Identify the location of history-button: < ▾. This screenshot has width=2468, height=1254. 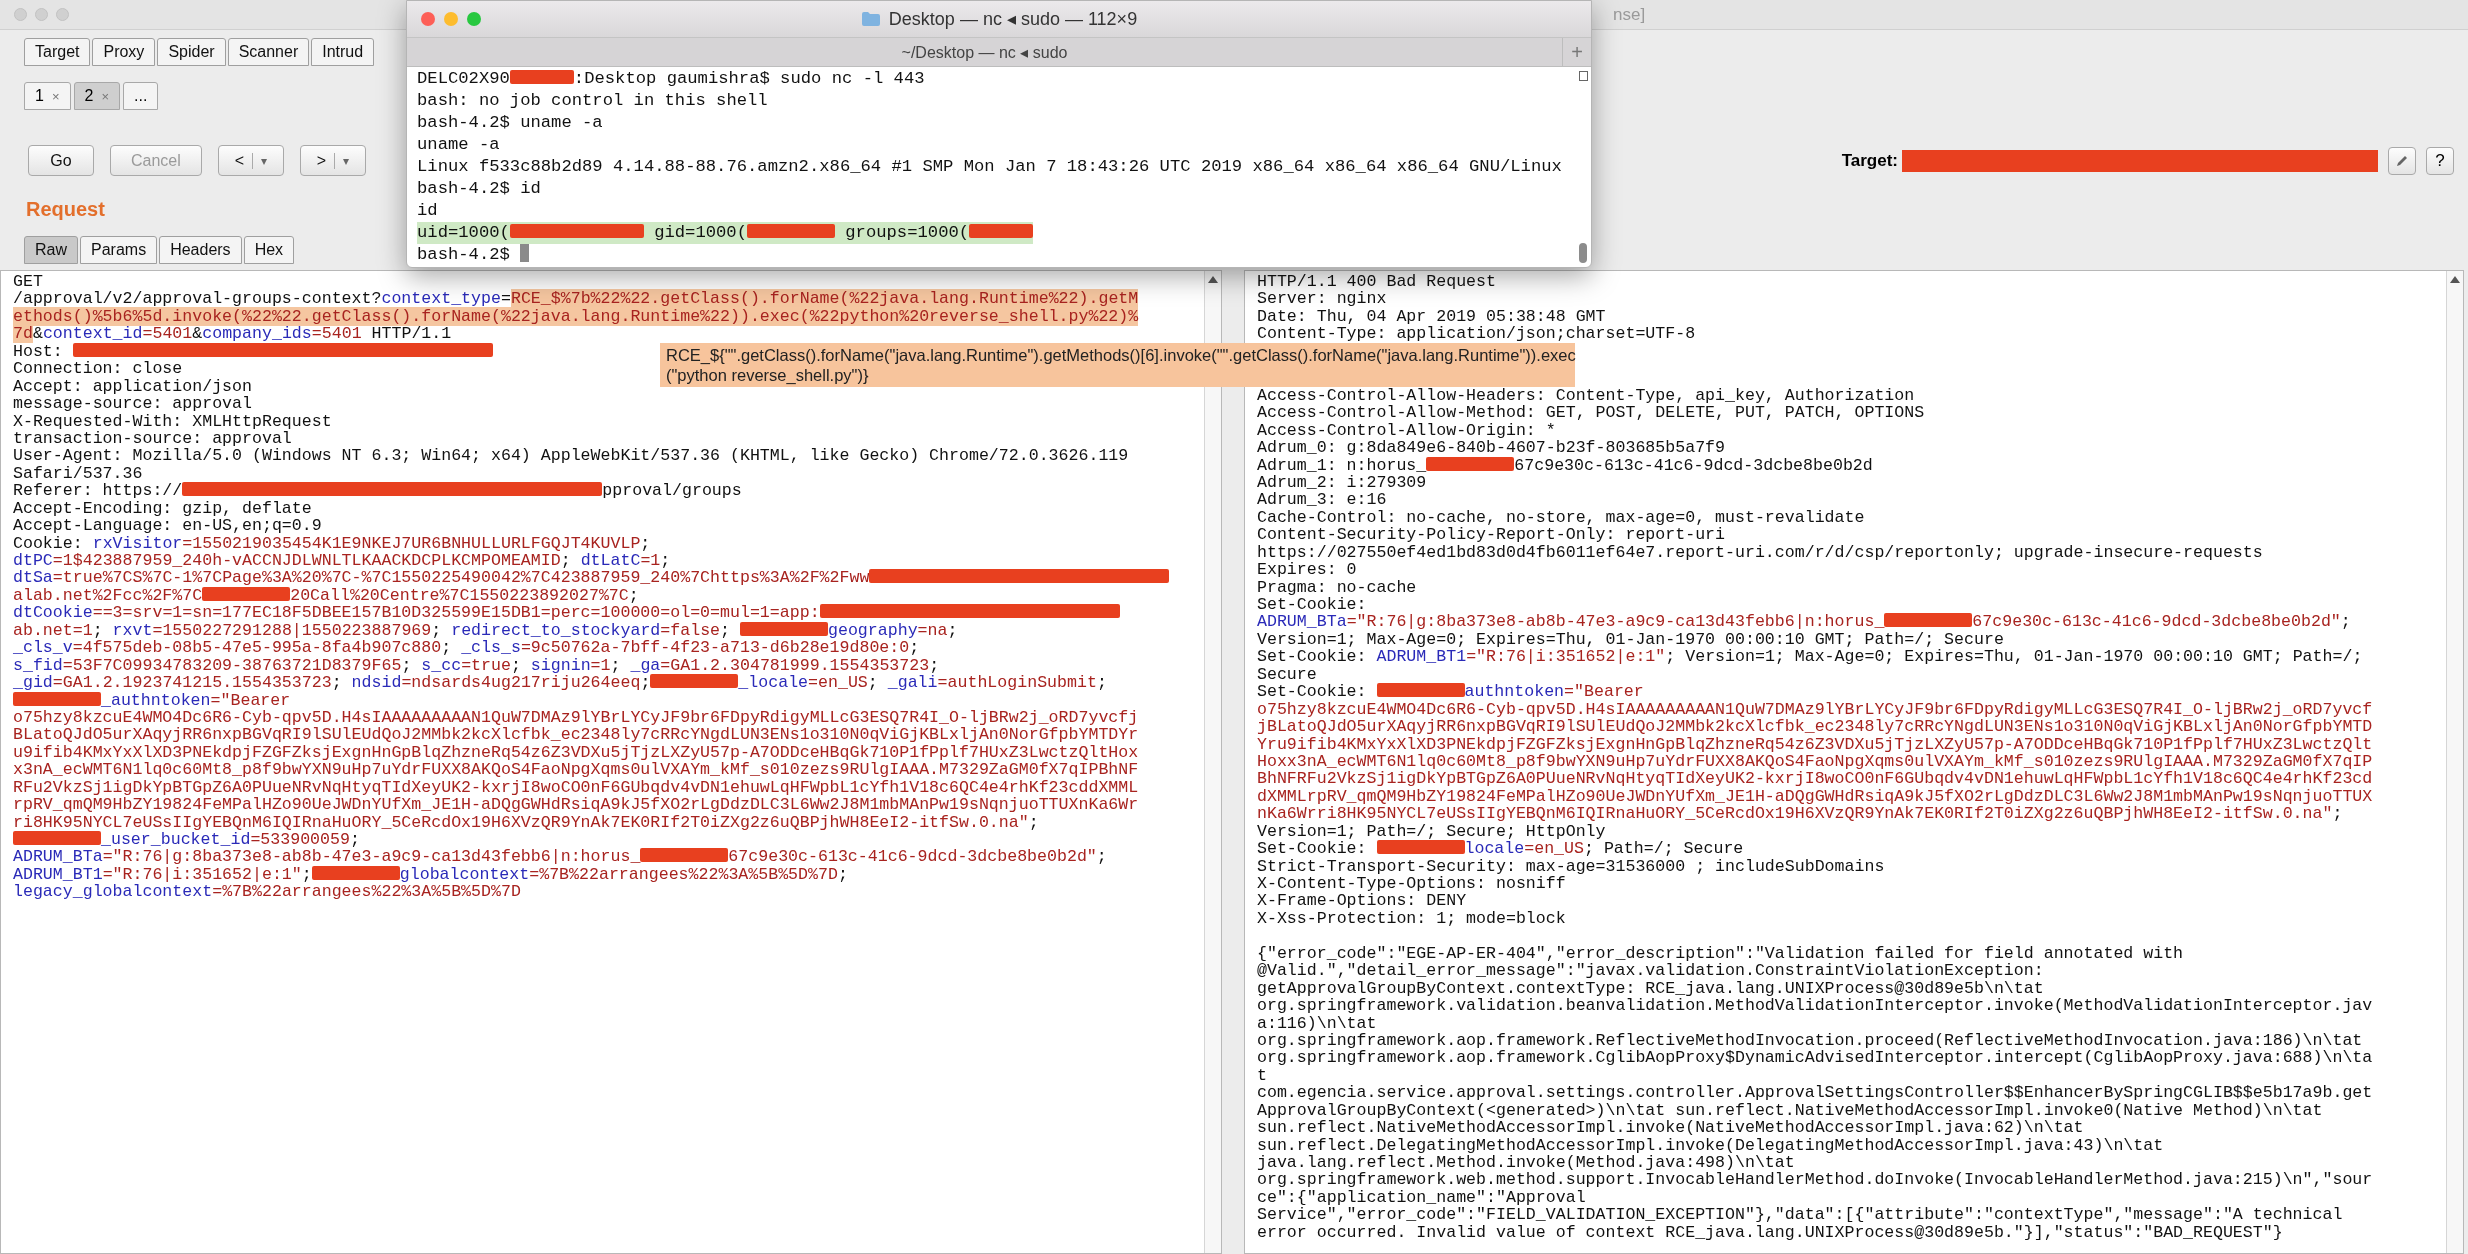
(250, 160).